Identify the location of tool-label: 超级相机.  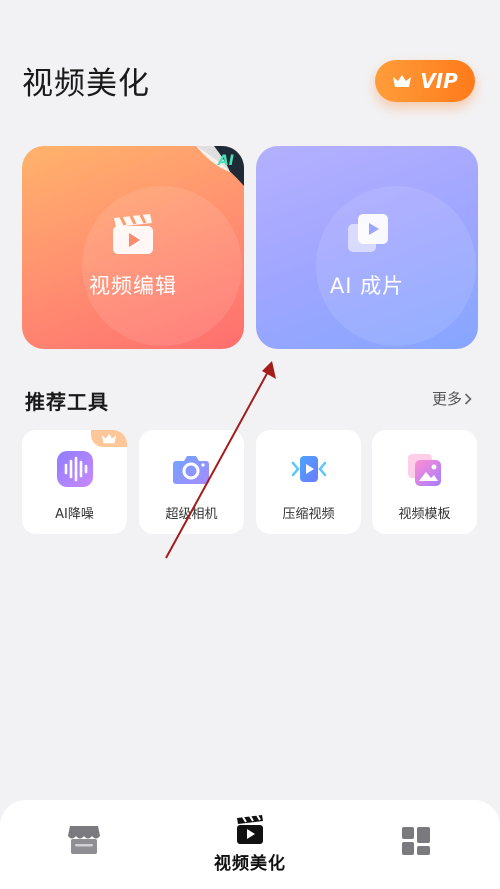
(191, 514).